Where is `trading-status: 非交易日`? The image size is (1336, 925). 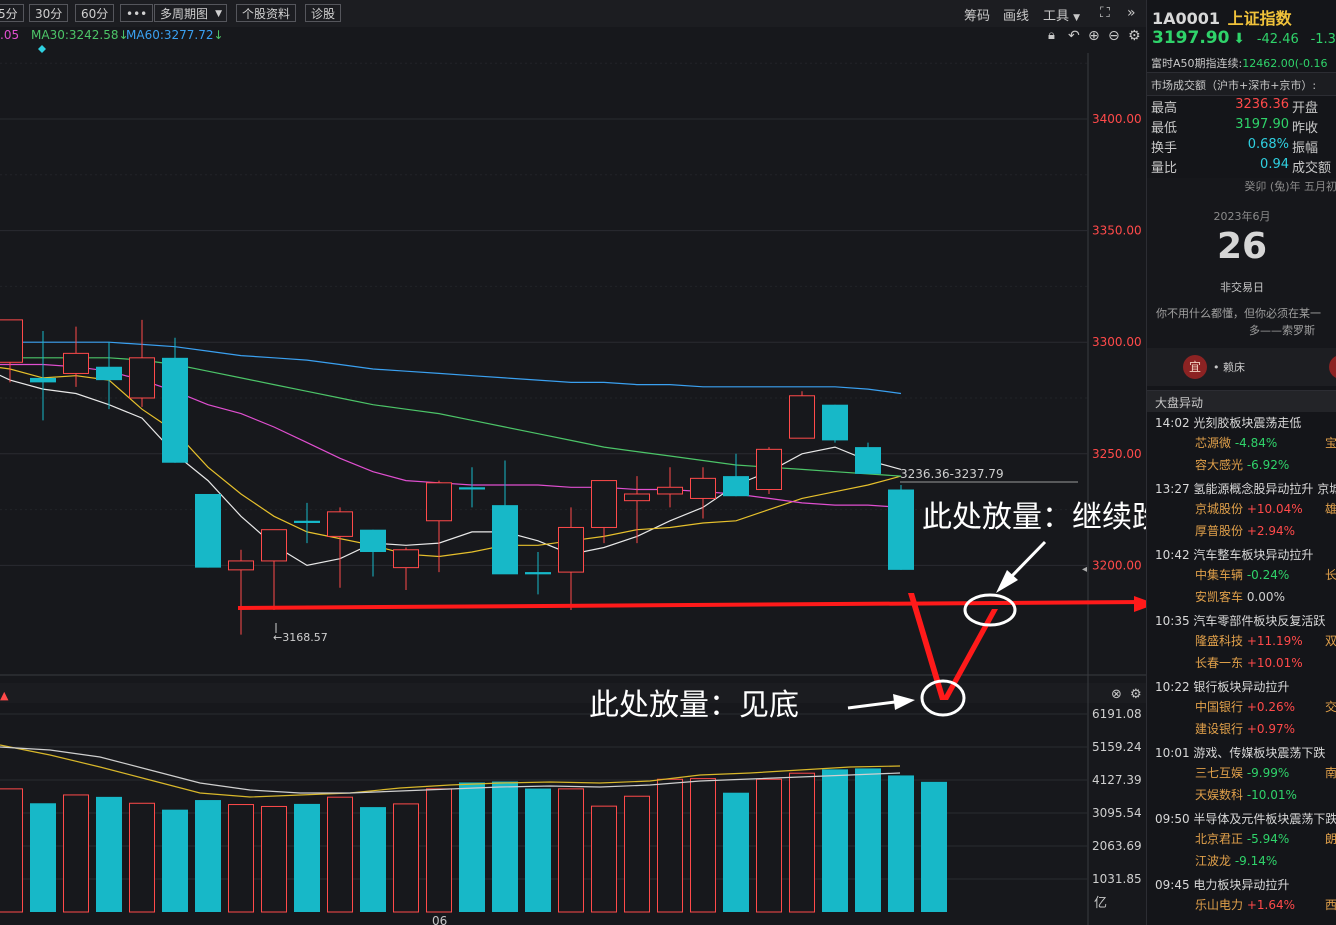
trading-status: 非交易日 is located at coordinates (1242, 287).